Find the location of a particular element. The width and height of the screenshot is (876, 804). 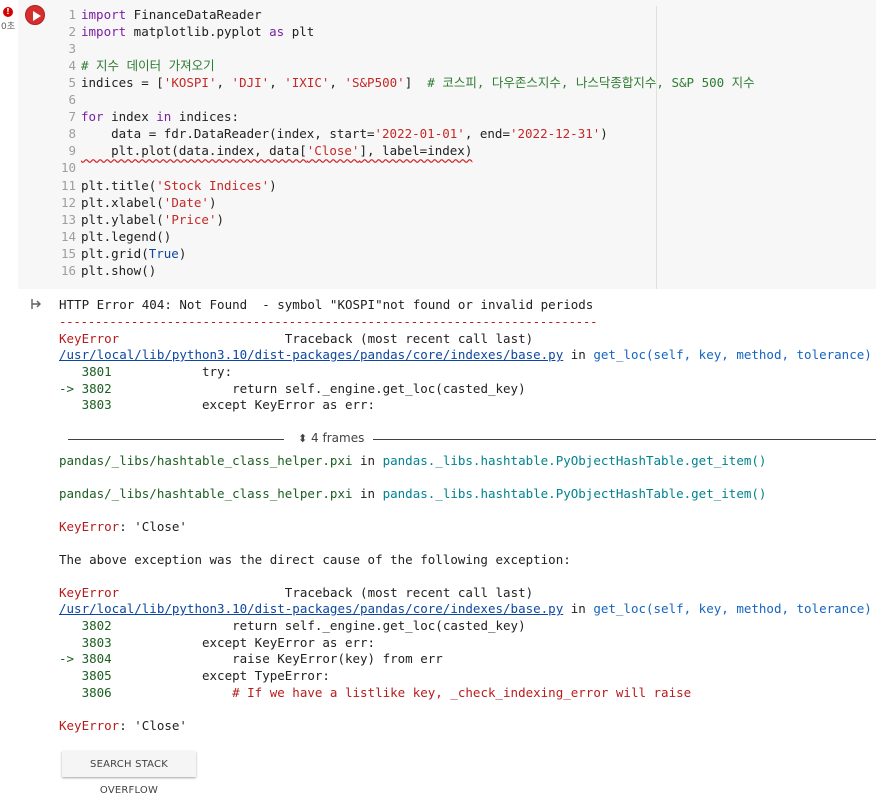

keyerror-message-2: KeyError: 'Close' is located at coordinates (123, 725).